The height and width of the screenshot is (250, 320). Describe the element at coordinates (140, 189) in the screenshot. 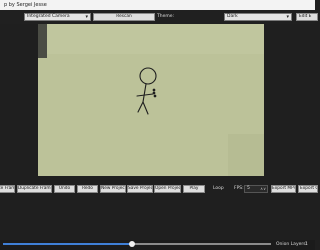

I see `save-project-button: Save Project` at that location.